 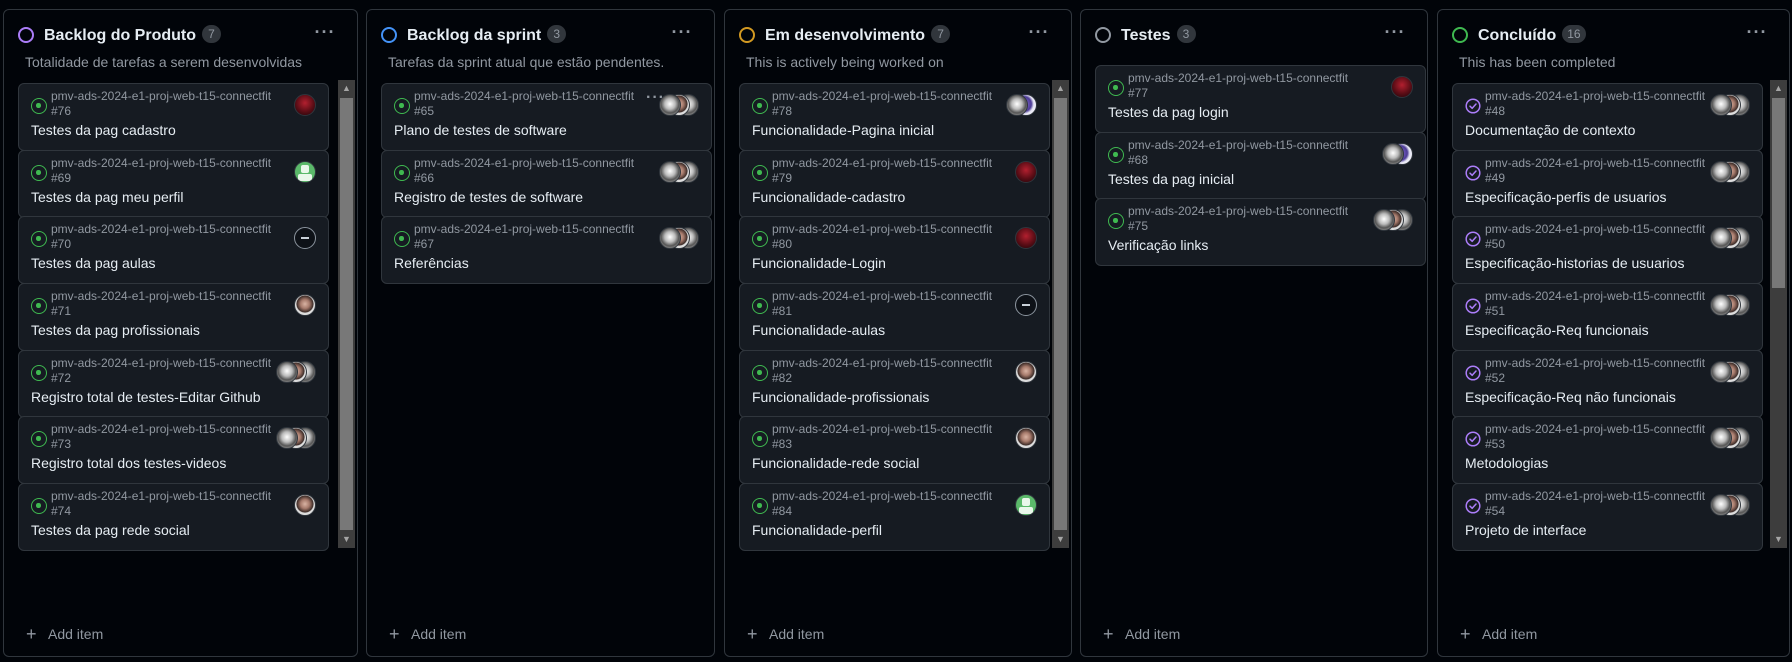 I want to click on issue-title: Verificação links, so click(x=1158, y=245).